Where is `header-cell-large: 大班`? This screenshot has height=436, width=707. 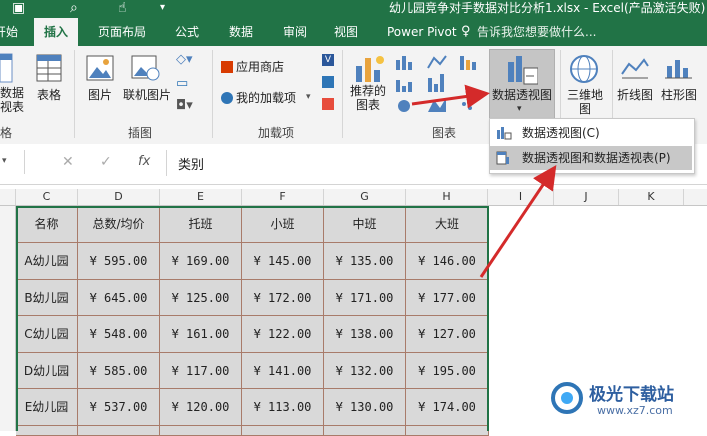
header-cell-large: 大班 is located at coordinates (447, 224).